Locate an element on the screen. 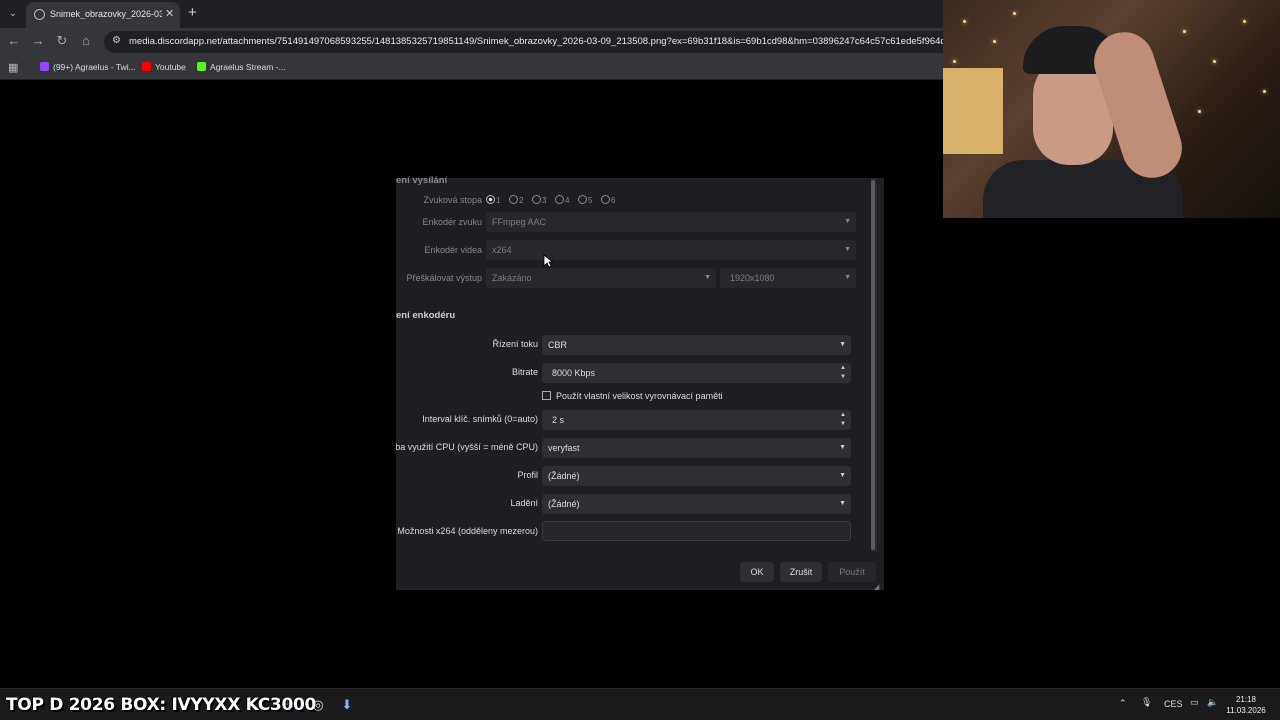 Image resolution: width=1280 pixels, height=720 pixels. rescale-output-label: Přeškálovat výstup is located at coordinates (444, 278).